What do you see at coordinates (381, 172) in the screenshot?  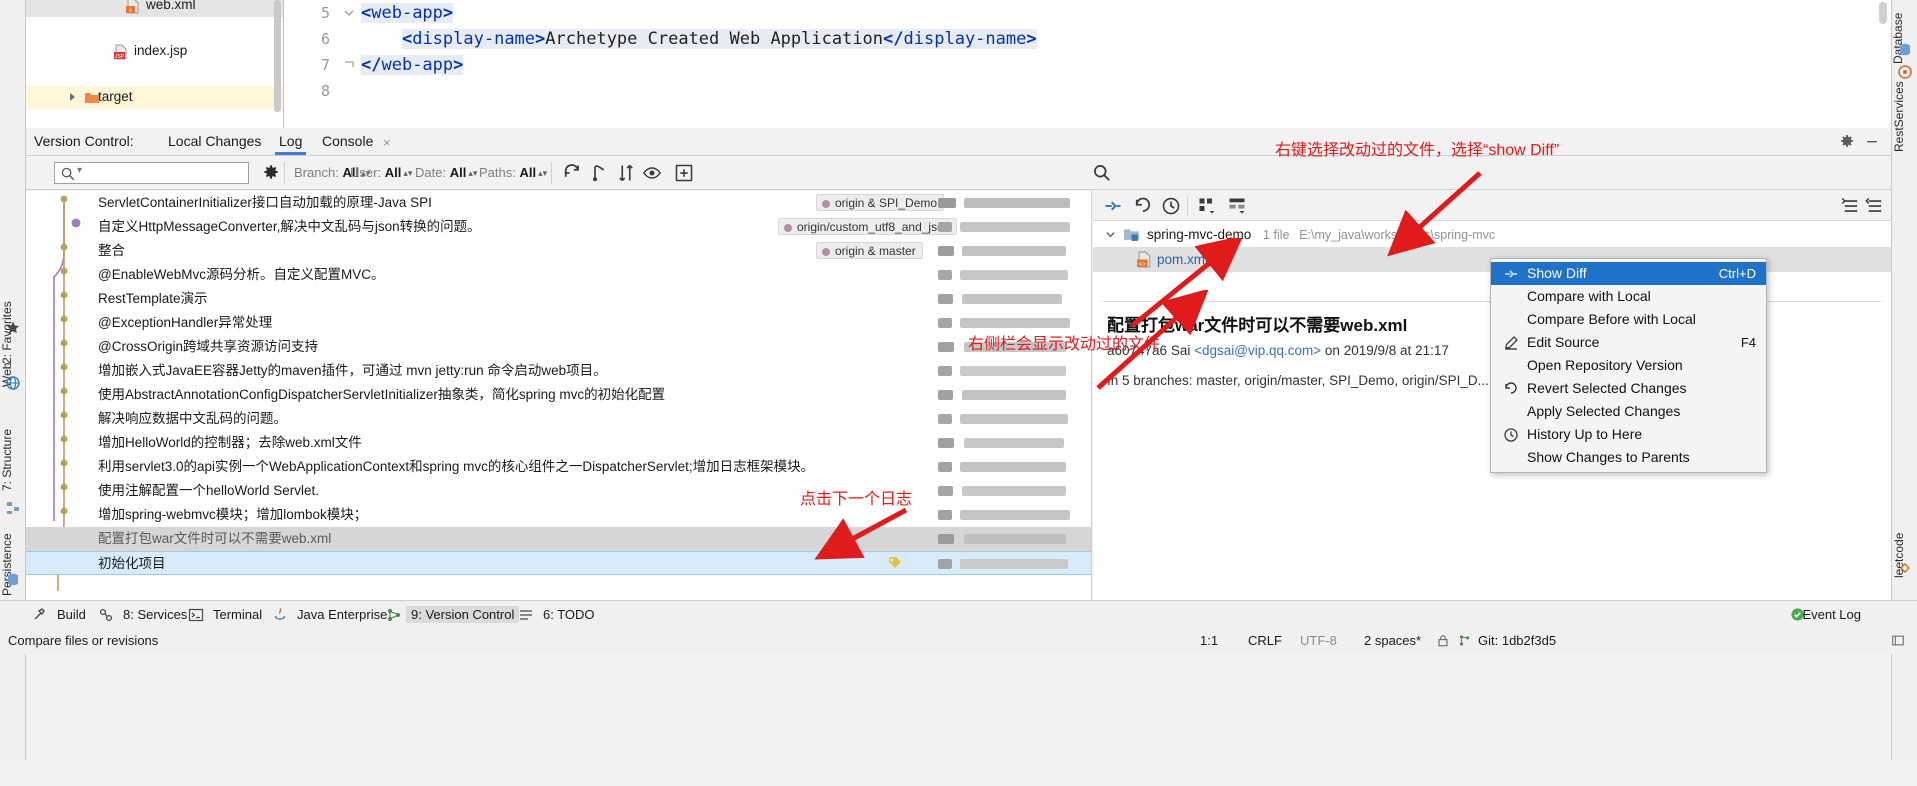 I see `filter-user: User: All ▴▾` at bounding box center [381, 172].